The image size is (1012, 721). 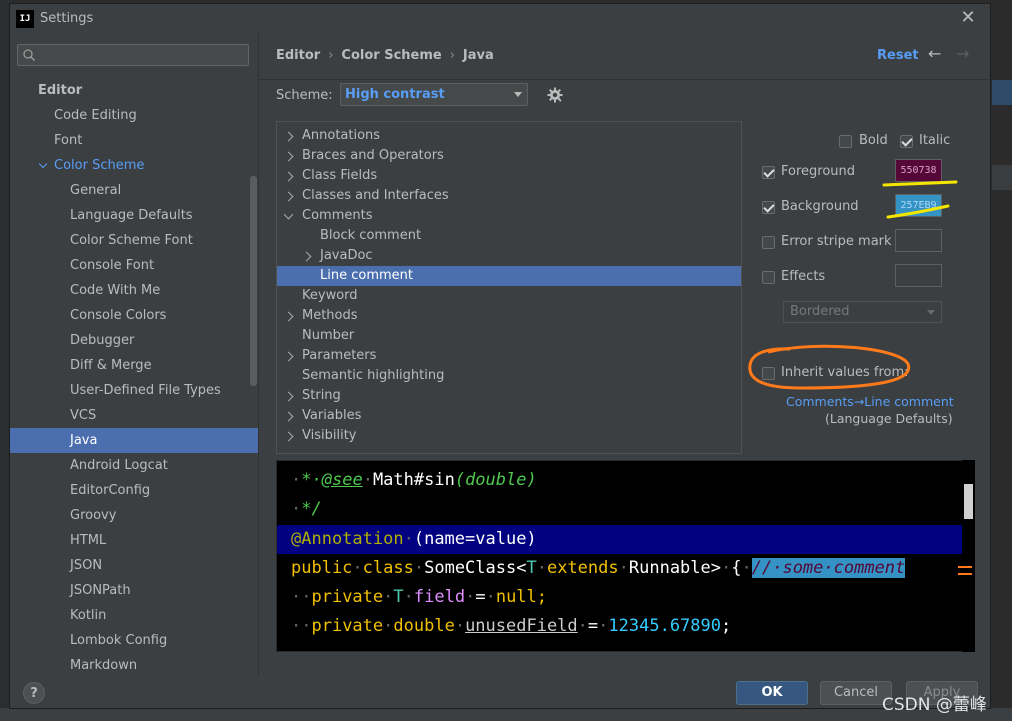 I want to click on code-token: */, so click(x=311, y=509).